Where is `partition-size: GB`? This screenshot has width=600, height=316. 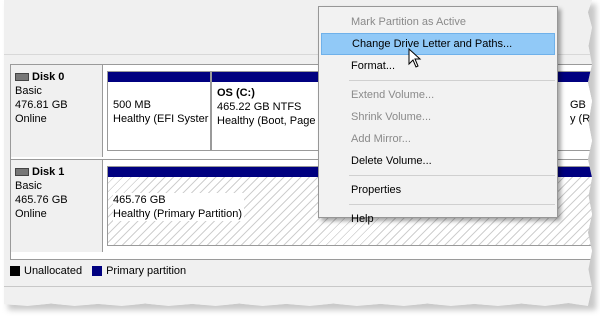
partition-size: GB is located at coordinates (578, 105).